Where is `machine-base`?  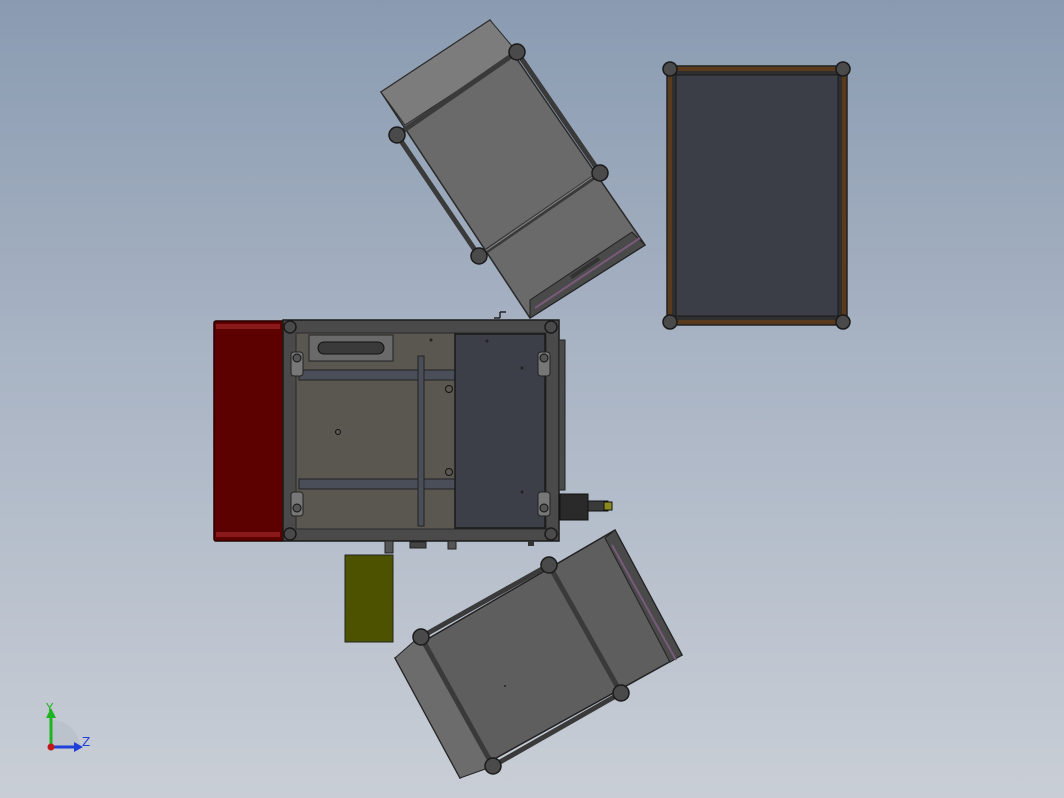
machine-base is located at coordinates (413, 432).